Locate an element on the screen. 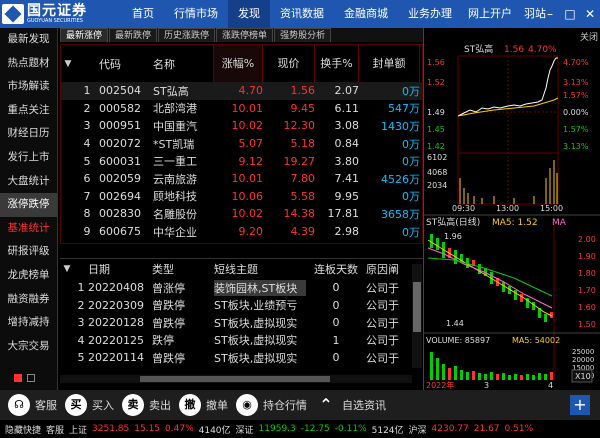 Image resolution: width=600 pixels, height=438 pixels. header-date: 日期 is located at coordinates (120, 269).